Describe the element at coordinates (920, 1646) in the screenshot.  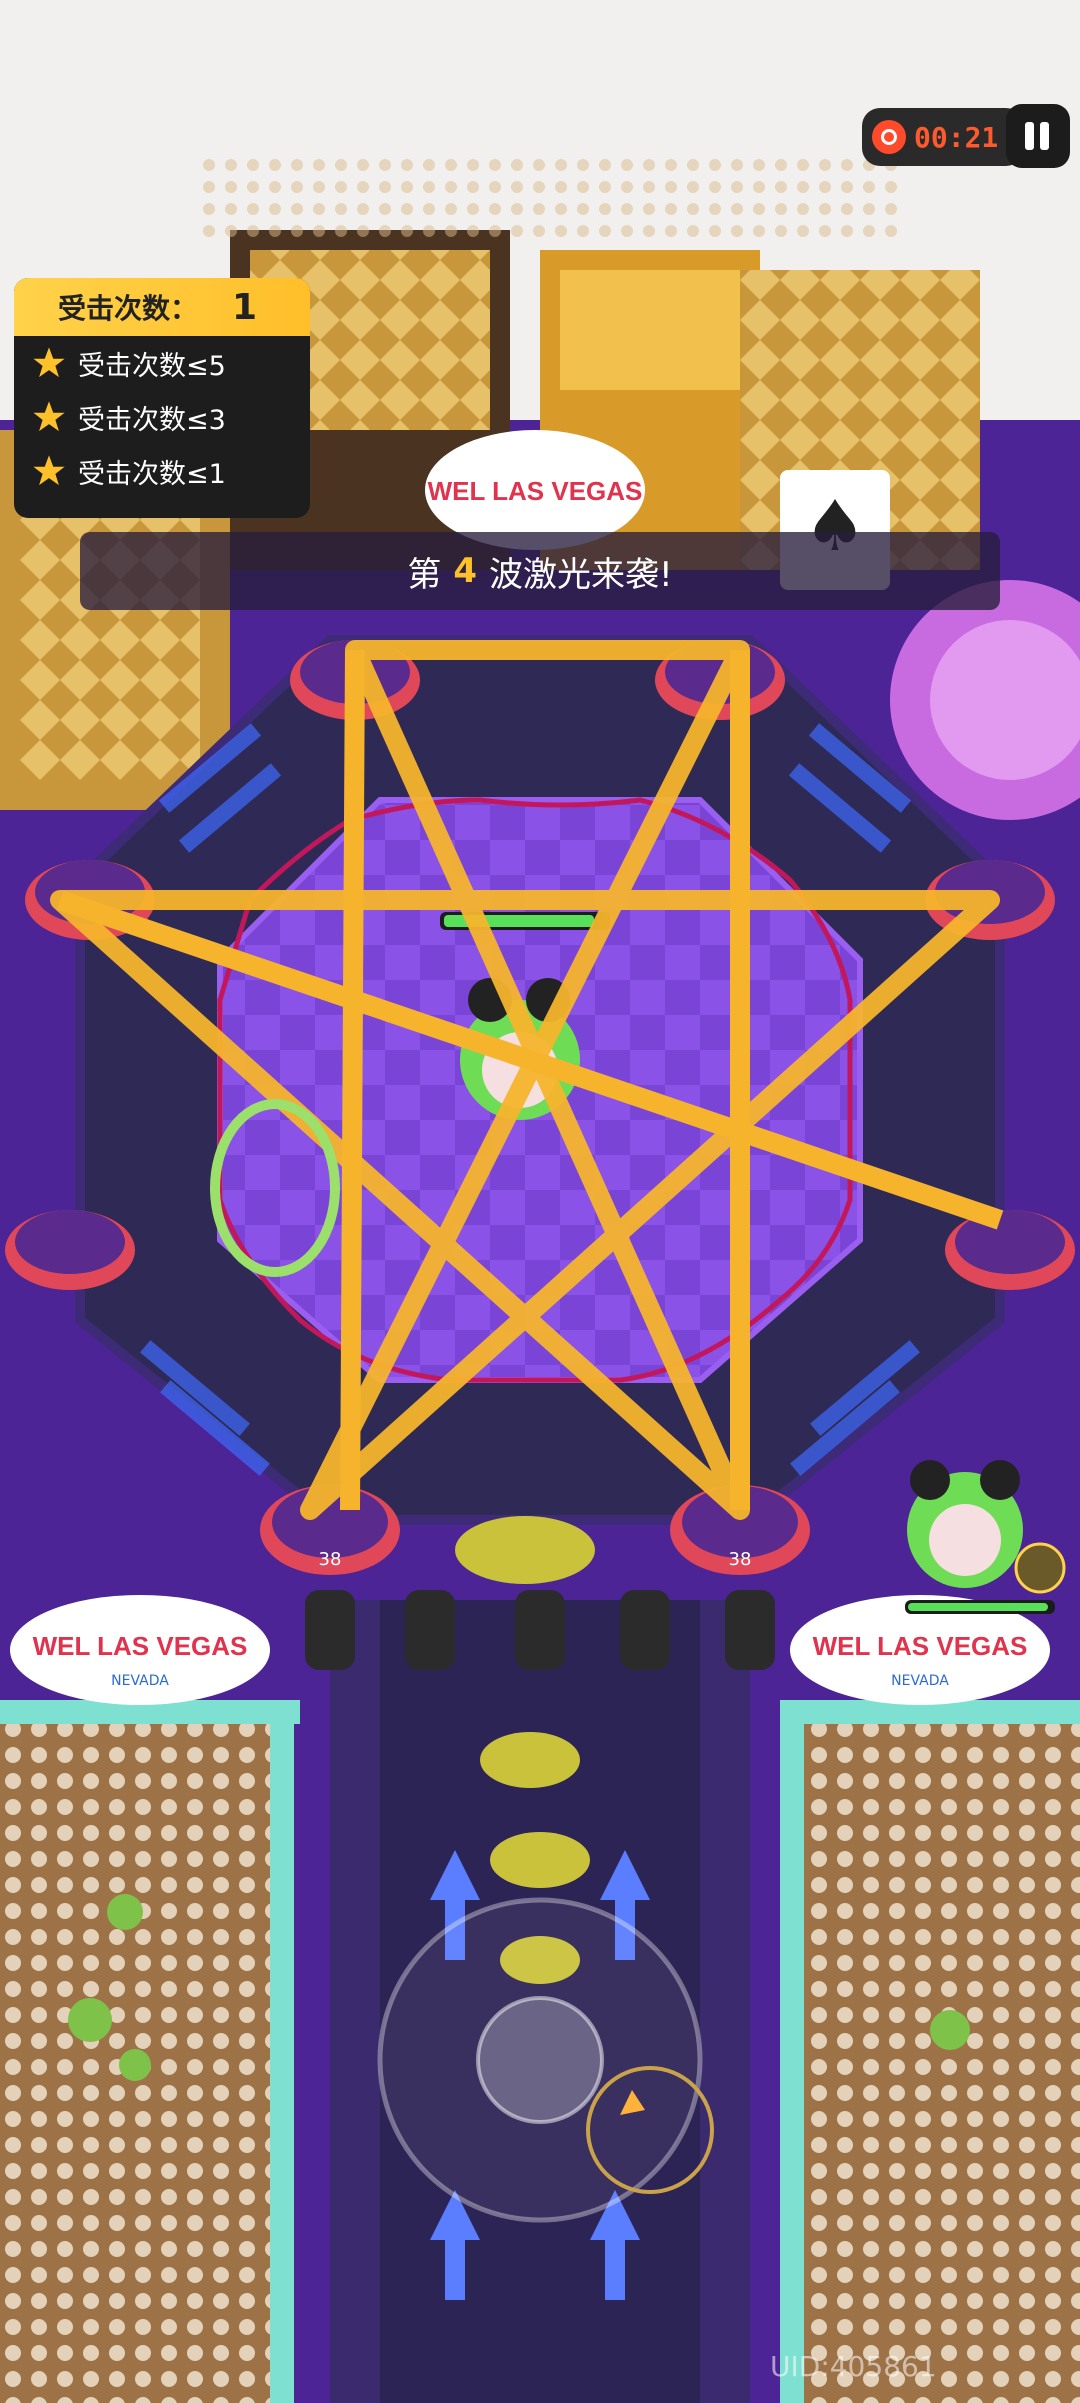
I see `vegas-sign-right-text: WEL LAS VEGAS` at that location.